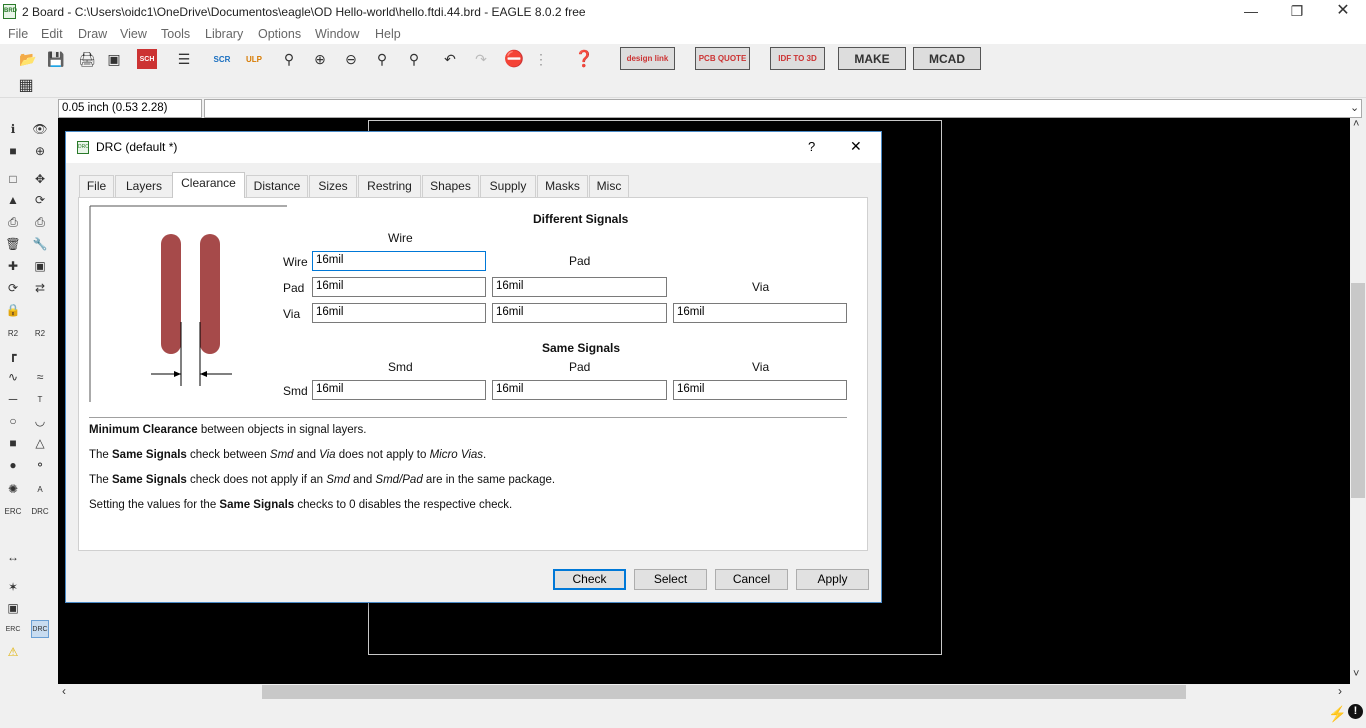  I want to click on go-icon: ⋮, so click(541, 59).